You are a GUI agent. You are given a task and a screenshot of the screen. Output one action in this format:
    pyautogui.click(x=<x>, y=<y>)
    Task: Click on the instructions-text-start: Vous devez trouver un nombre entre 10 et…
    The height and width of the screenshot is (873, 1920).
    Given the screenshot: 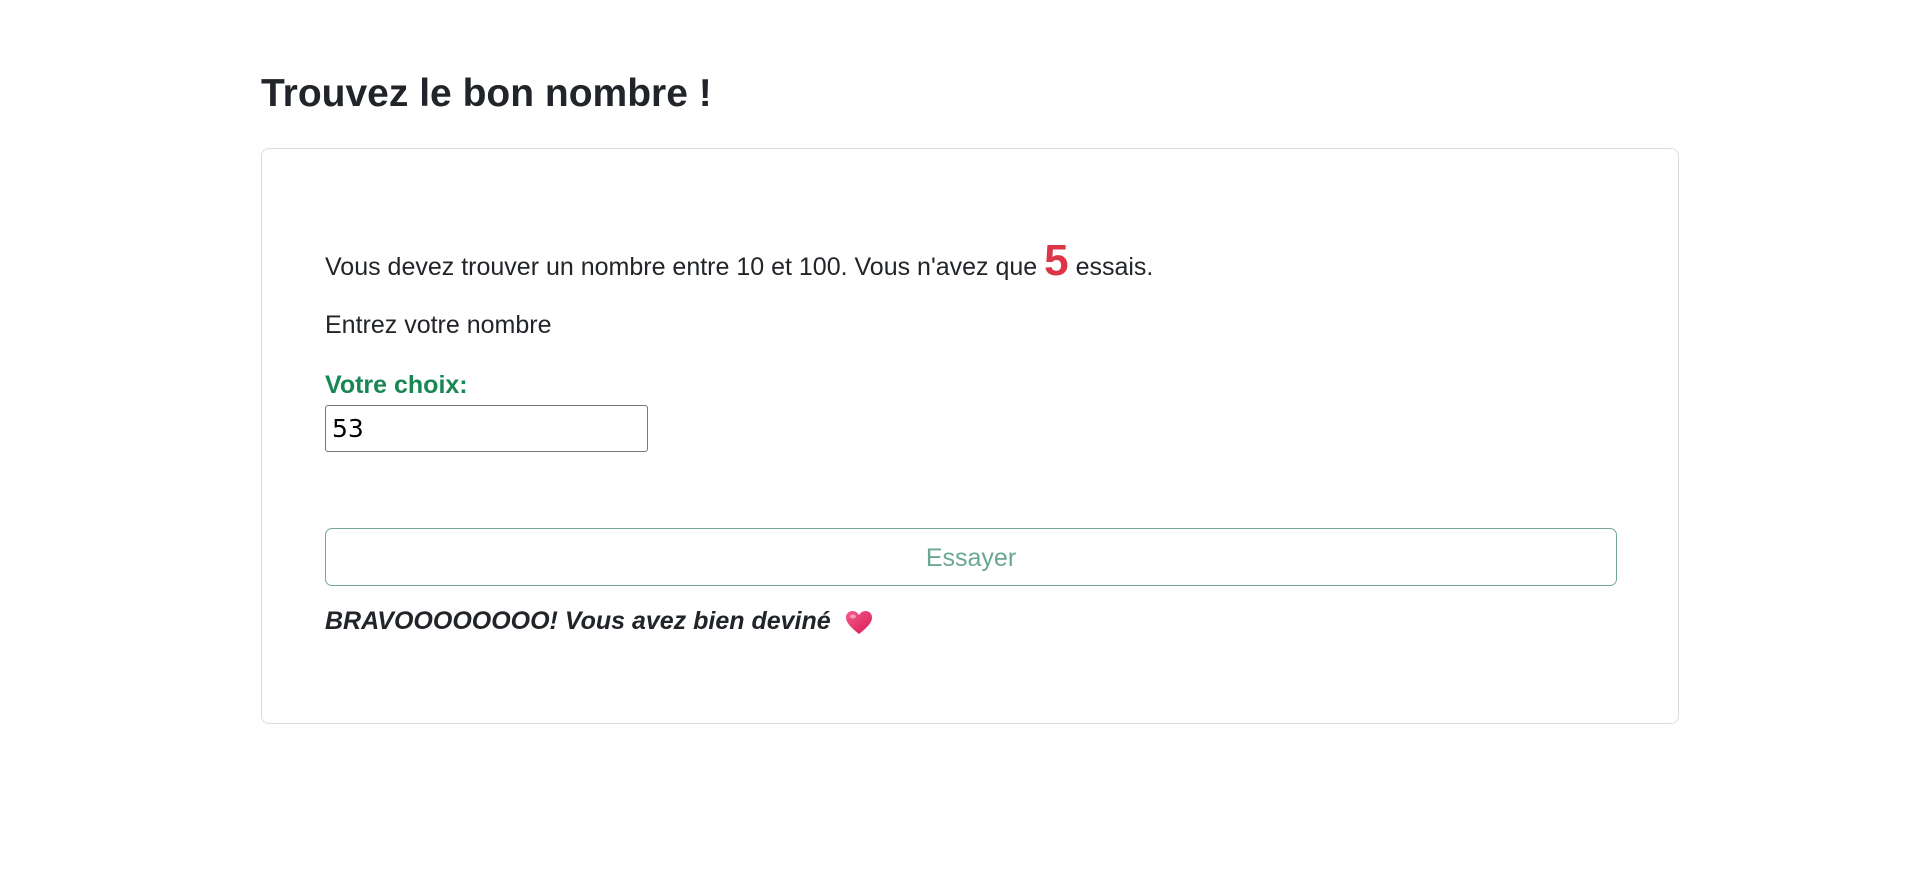 What is the action you would take?
    pyautogui.click(x=685, y=267)
    